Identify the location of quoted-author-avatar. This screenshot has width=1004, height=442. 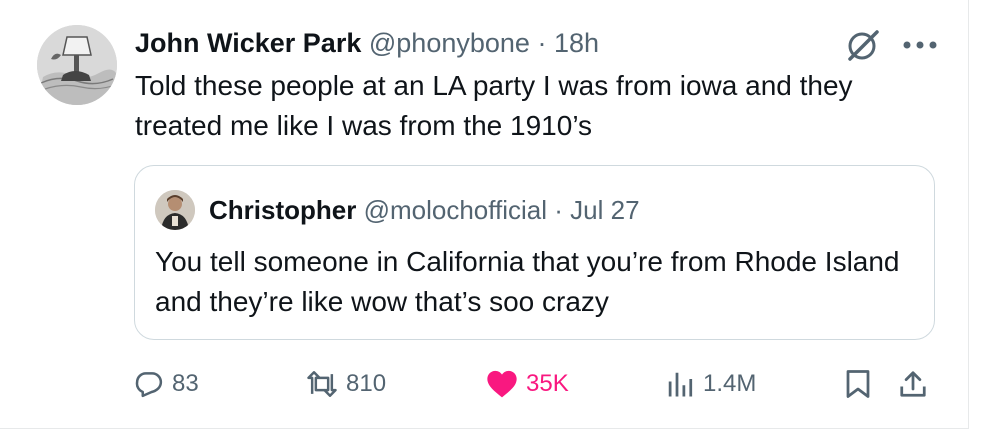
(175, 210).